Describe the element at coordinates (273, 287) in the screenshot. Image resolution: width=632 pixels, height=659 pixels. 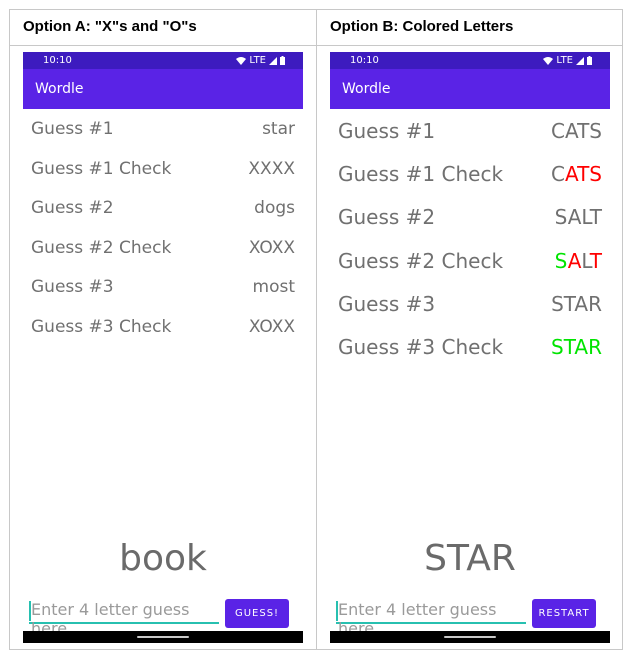
I see `guess-value: most` at that location.